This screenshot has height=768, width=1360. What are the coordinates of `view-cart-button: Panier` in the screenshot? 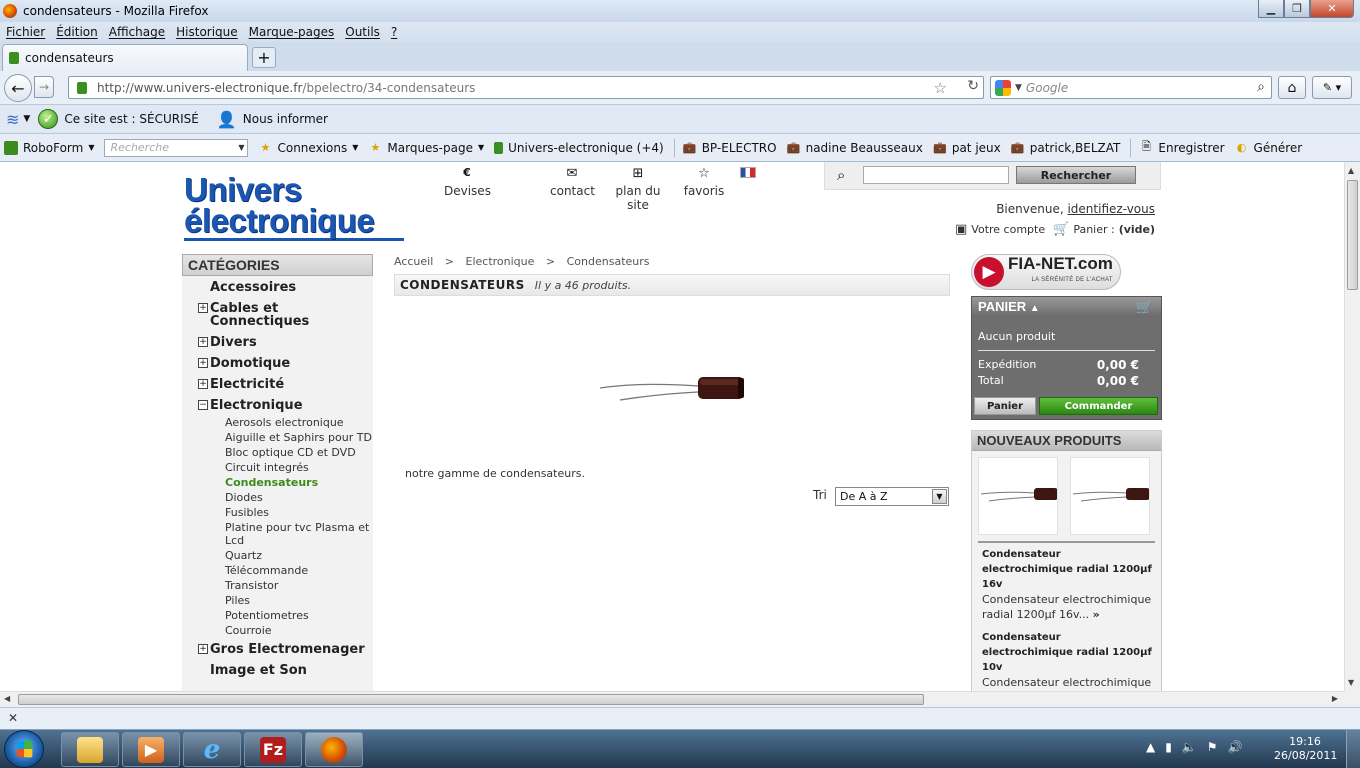 It's located at (1005, 406).